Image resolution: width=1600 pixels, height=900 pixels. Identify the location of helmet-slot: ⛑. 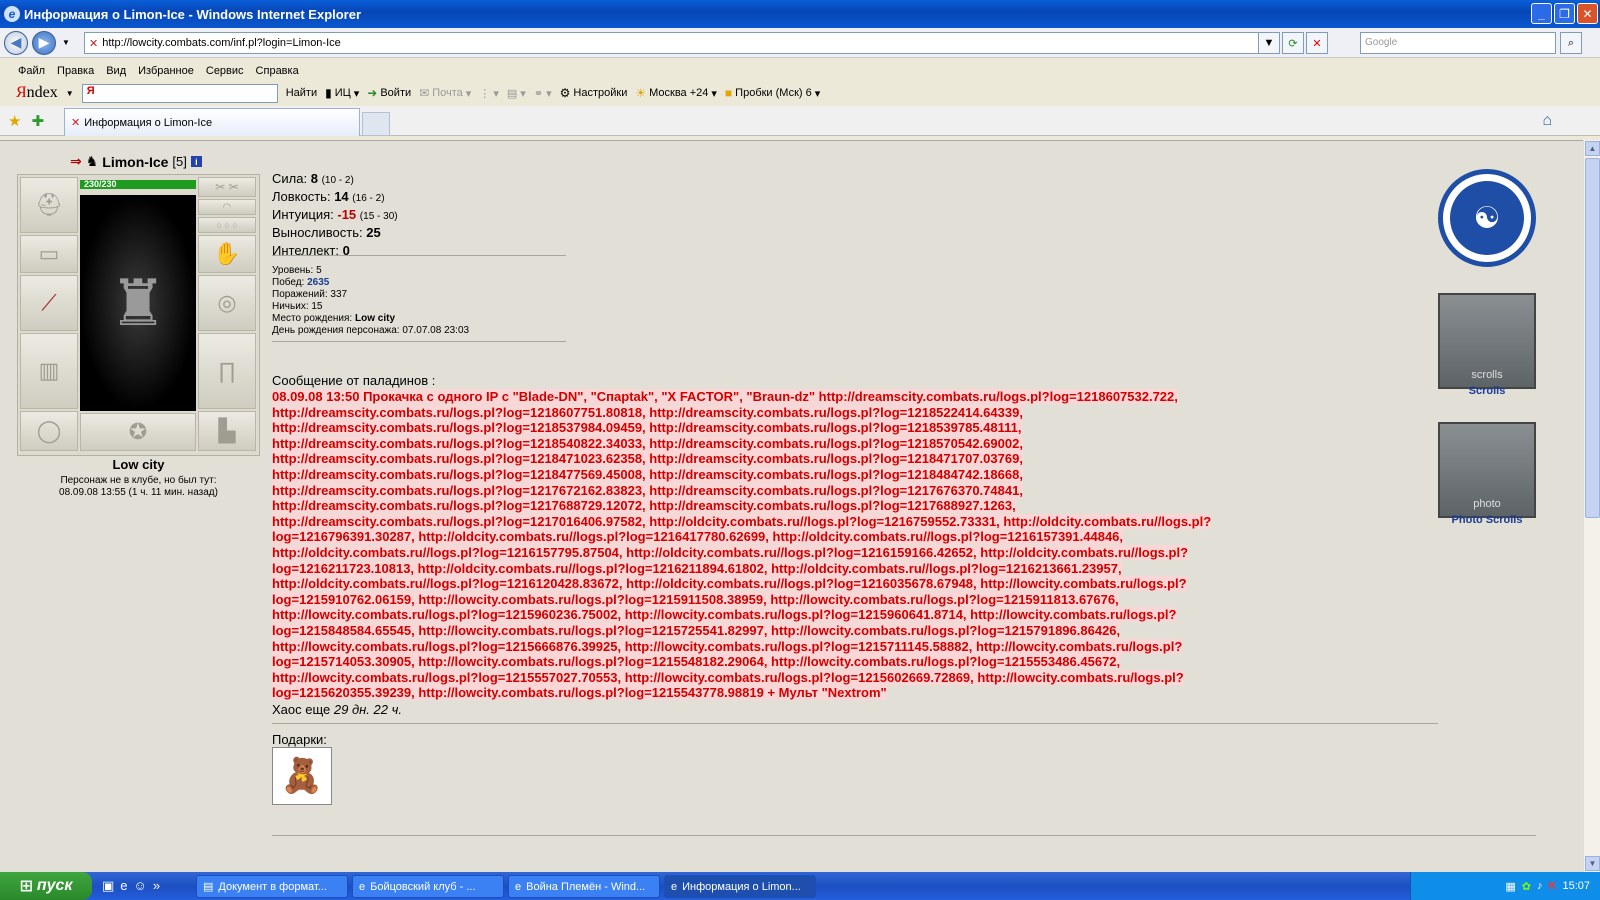
(49, 205).